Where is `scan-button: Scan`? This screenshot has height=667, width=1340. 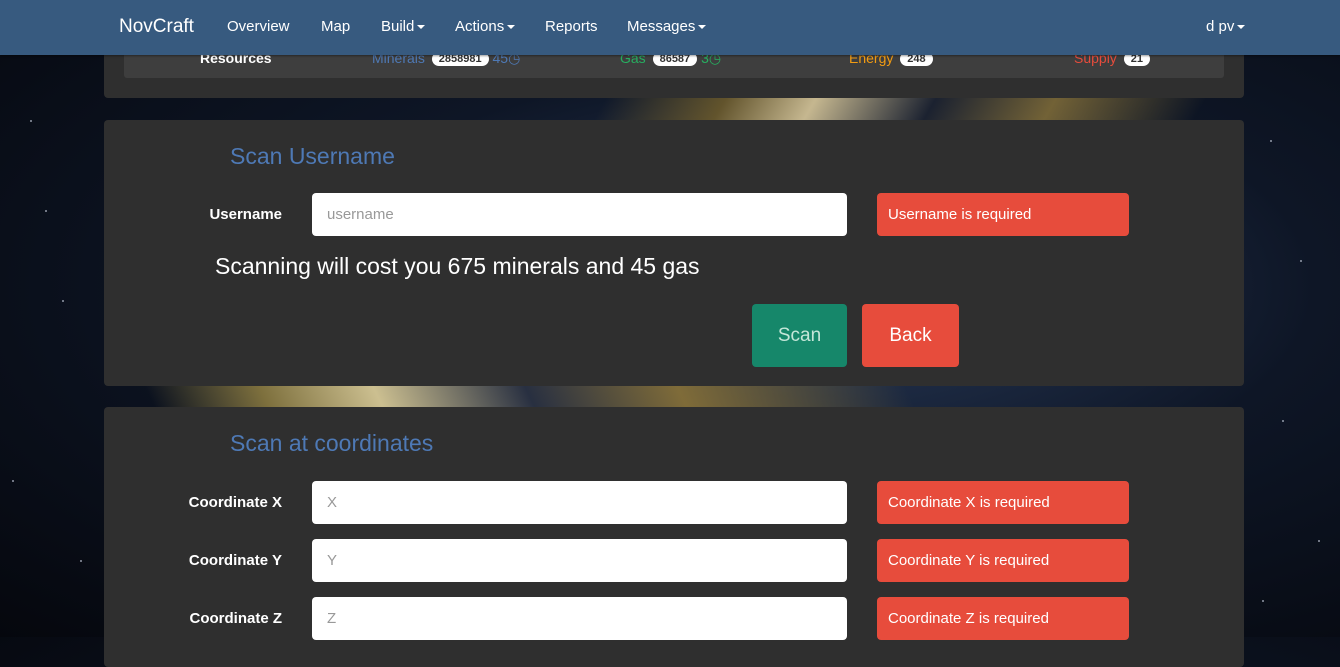
scan-button: Scan is located at coordinates (799, 335).